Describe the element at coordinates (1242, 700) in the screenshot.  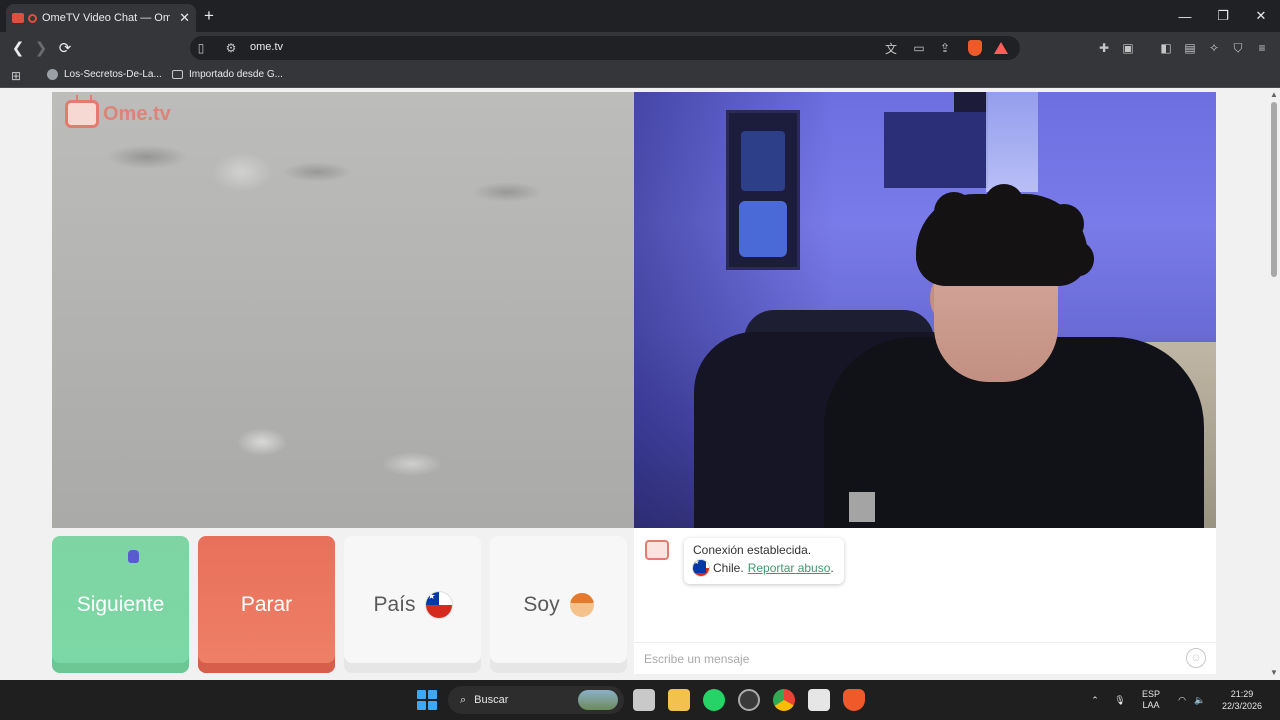
I see `system-clock: 21:29 22/3/2026` at that location.